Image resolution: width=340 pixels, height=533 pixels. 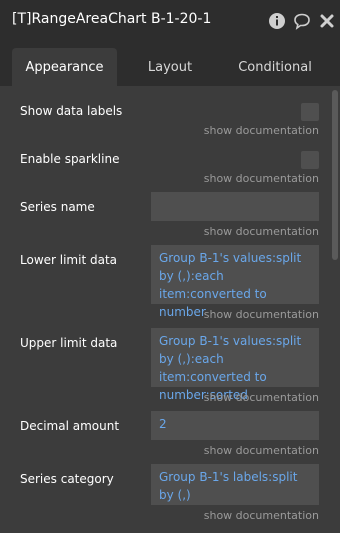 What do you see at coordinates (170, 67) in the screenshot?
I see `tab-layout: Layout` at bounding box center [170, 67].